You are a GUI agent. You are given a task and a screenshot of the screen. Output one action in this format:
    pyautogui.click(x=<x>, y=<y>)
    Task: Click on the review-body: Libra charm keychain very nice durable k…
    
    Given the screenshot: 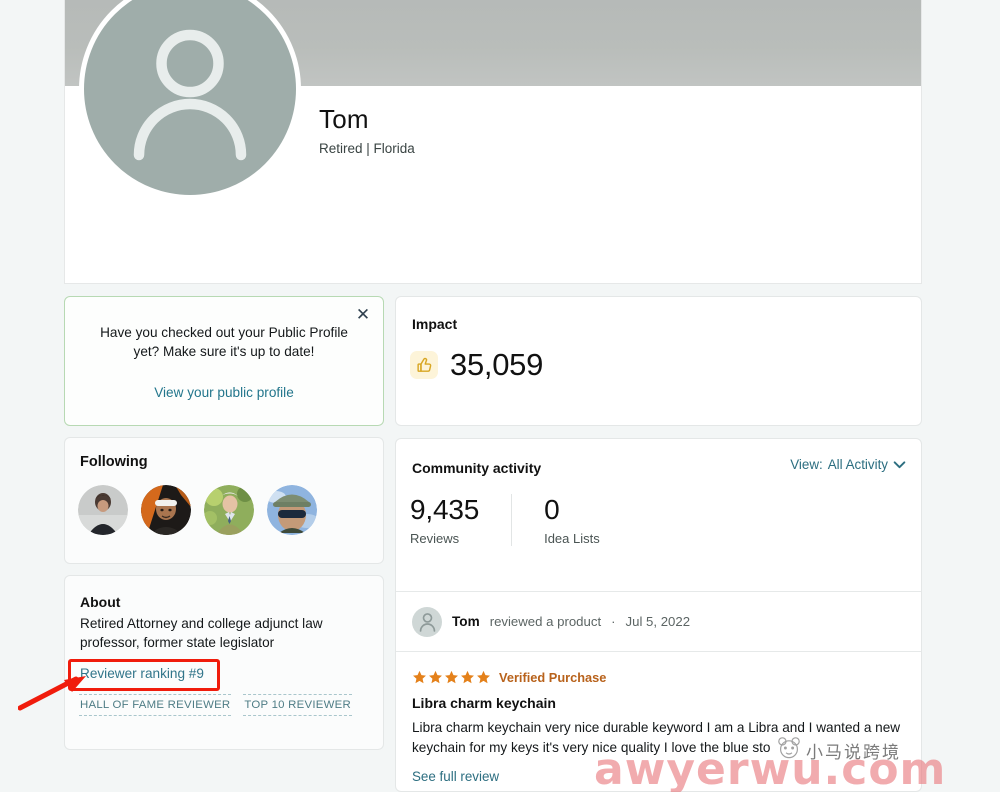 What is the action you would take?
    pyautogui.click(x=656, y=737)
    